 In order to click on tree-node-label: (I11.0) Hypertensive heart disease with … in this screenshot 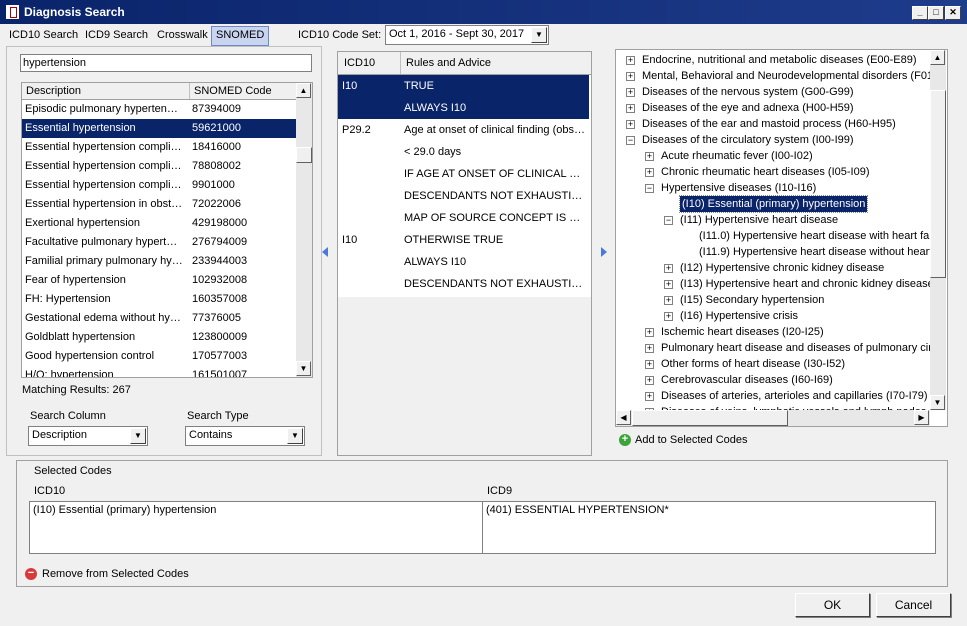, I will do `click(814, 236)`.